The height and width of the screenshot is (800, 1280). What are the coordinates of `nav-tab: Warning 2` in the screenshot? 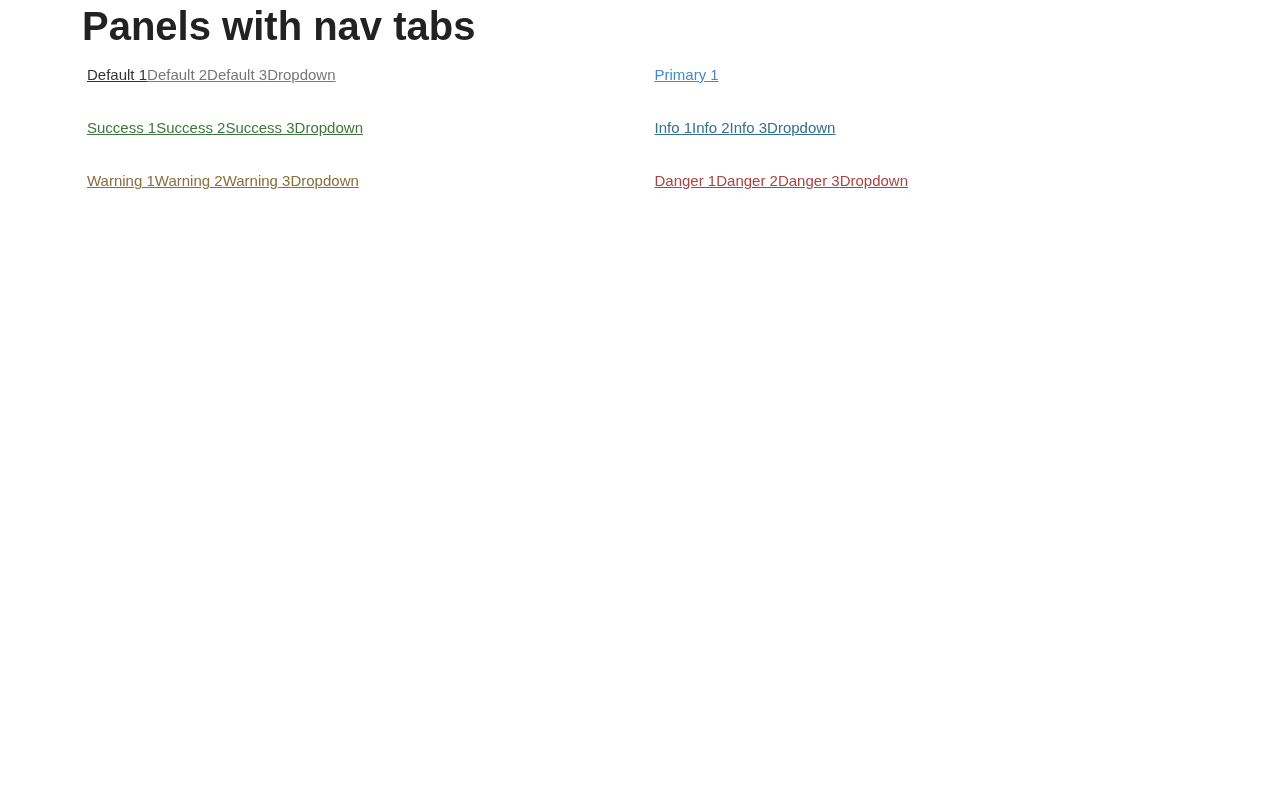 It's located at (188, 180).